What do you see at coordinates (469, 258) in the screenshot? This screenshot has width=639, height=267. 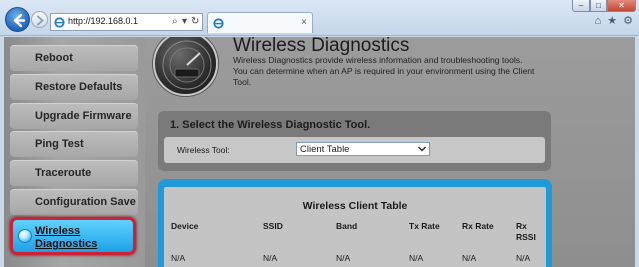 I see `table-cell-rx-rate: N/A` at bounding box center [469, 258].